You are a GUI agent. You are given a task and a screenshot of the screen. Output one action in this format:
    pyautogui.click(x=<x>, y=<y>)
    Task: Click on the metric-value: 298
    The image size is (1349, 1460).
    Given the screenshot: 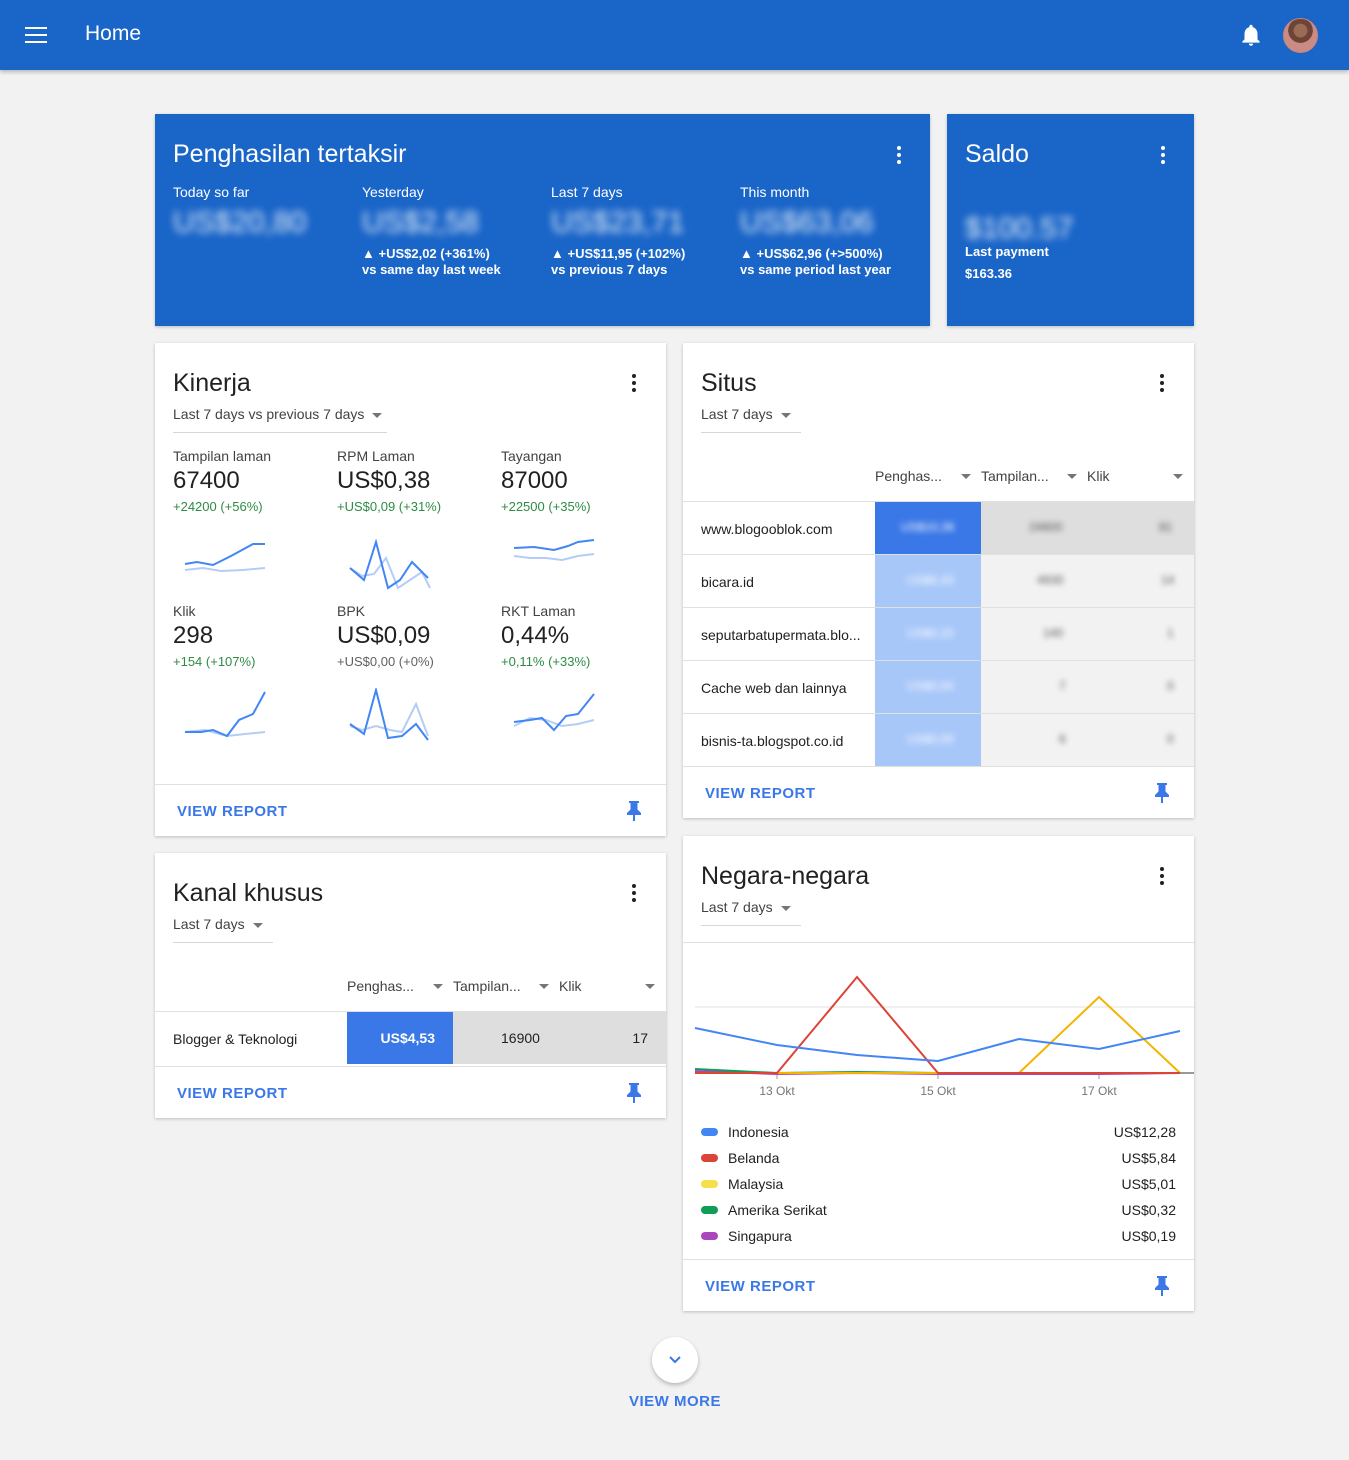 What is the action you would take?
    pyautogui.click(x=193, y=635)
    